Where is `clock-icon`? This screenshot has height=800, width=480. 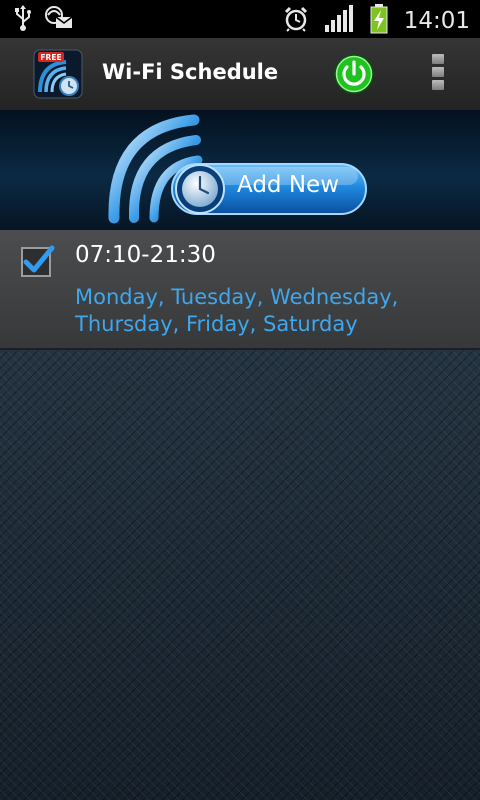
clock-icon is located at coordinates (200, 189).